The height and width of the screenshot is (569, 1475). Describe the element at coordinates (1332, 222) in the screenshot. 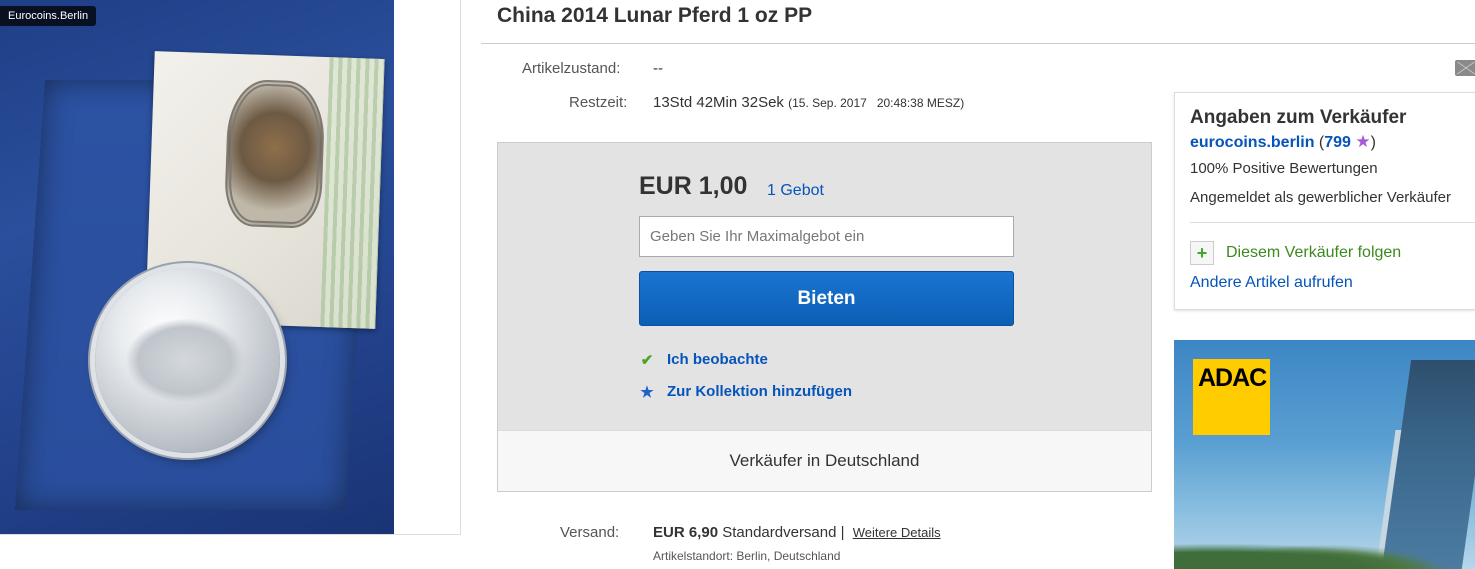

I see `seller-divider` at that location.